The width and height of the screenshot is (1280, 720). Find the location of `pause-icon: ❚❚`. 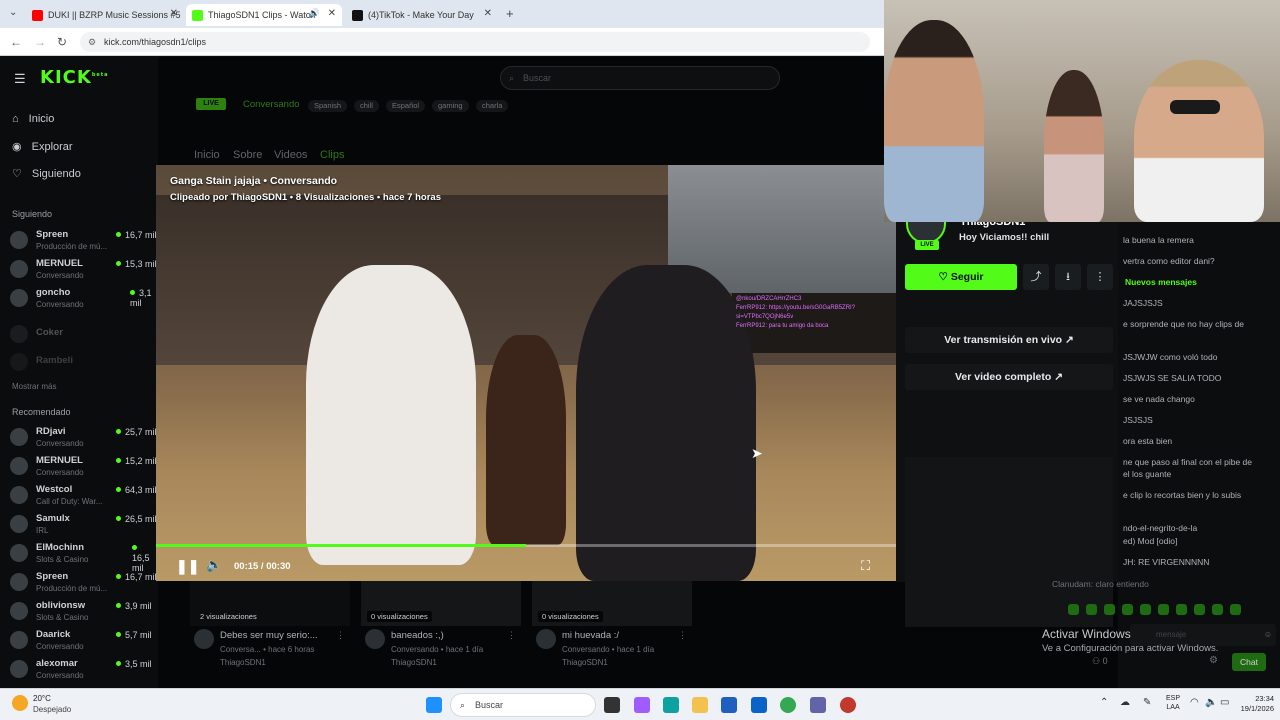

pause-icon: ❚❚ is located at coordinates (187, 566).